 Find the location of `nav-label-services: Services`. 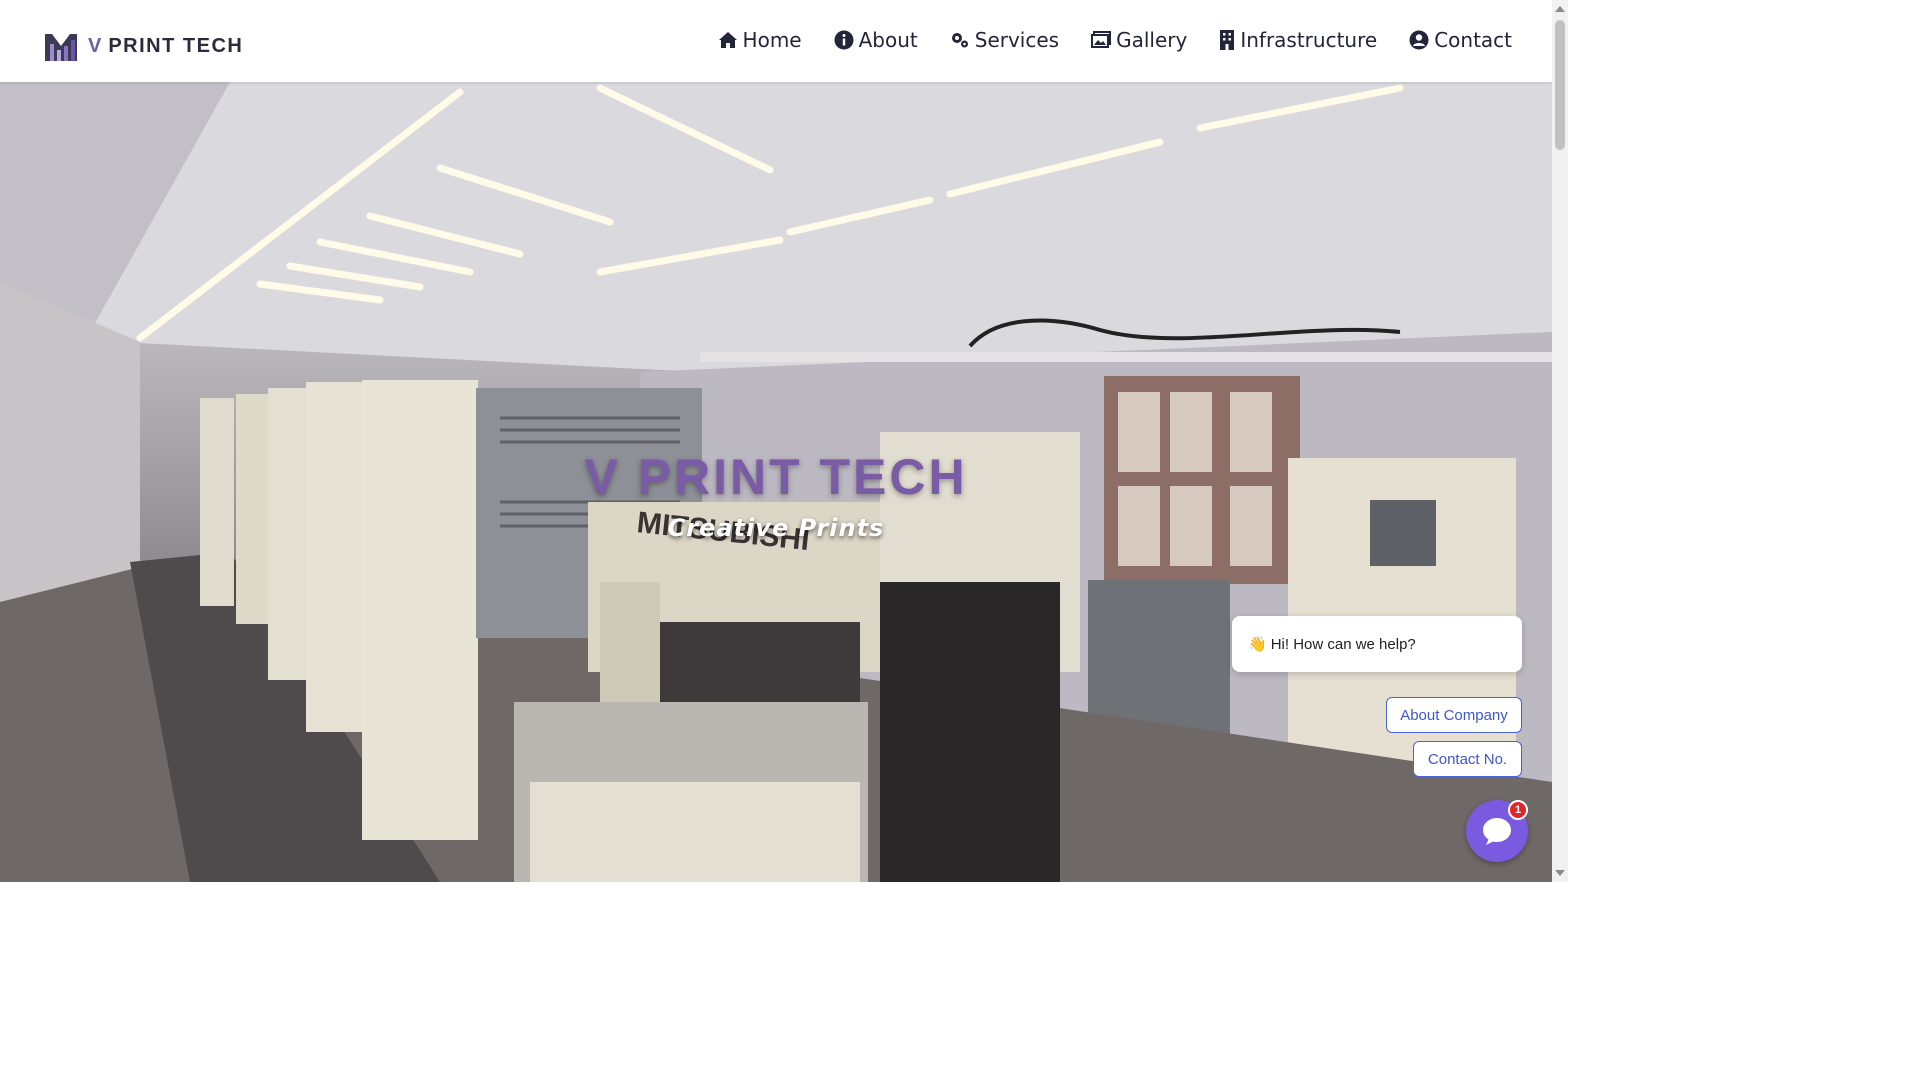

nav-label-services: Services is located at coordinates (1017, 40).